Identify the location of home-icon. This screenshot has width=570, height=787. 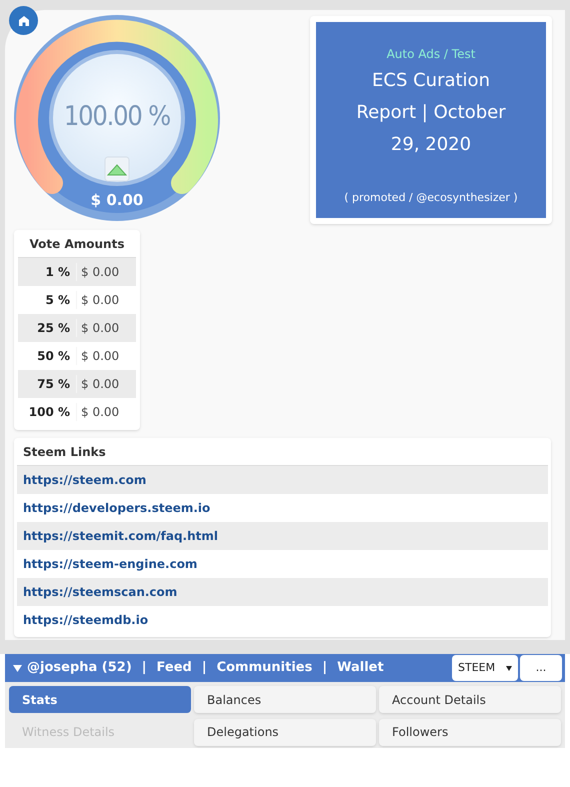
(24, 20).